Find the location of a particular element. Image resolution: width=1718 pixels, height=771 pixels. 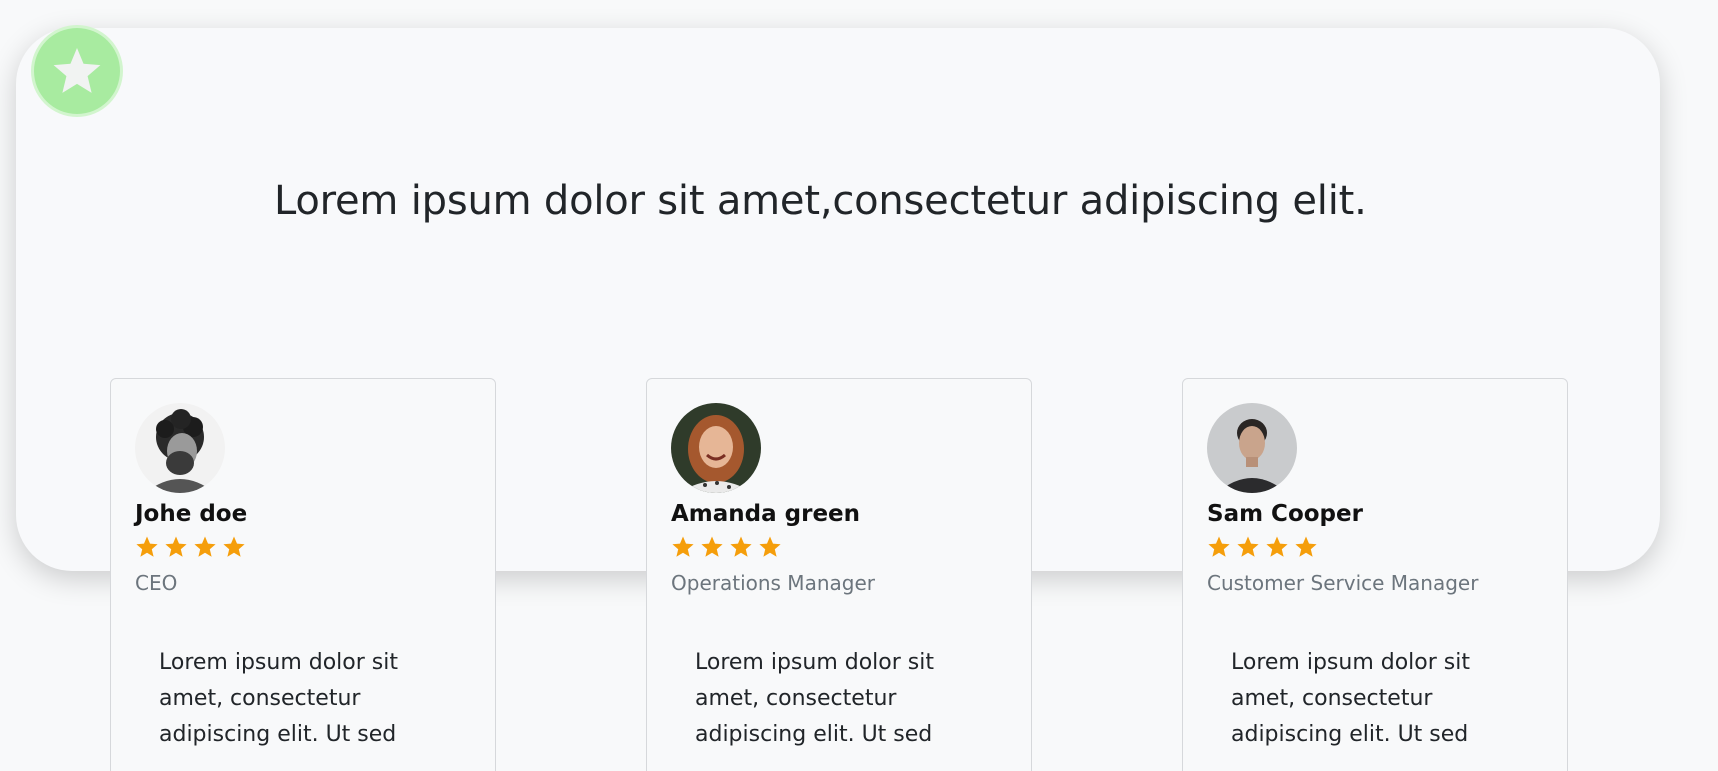

badge is located at coordinates (77, 71).